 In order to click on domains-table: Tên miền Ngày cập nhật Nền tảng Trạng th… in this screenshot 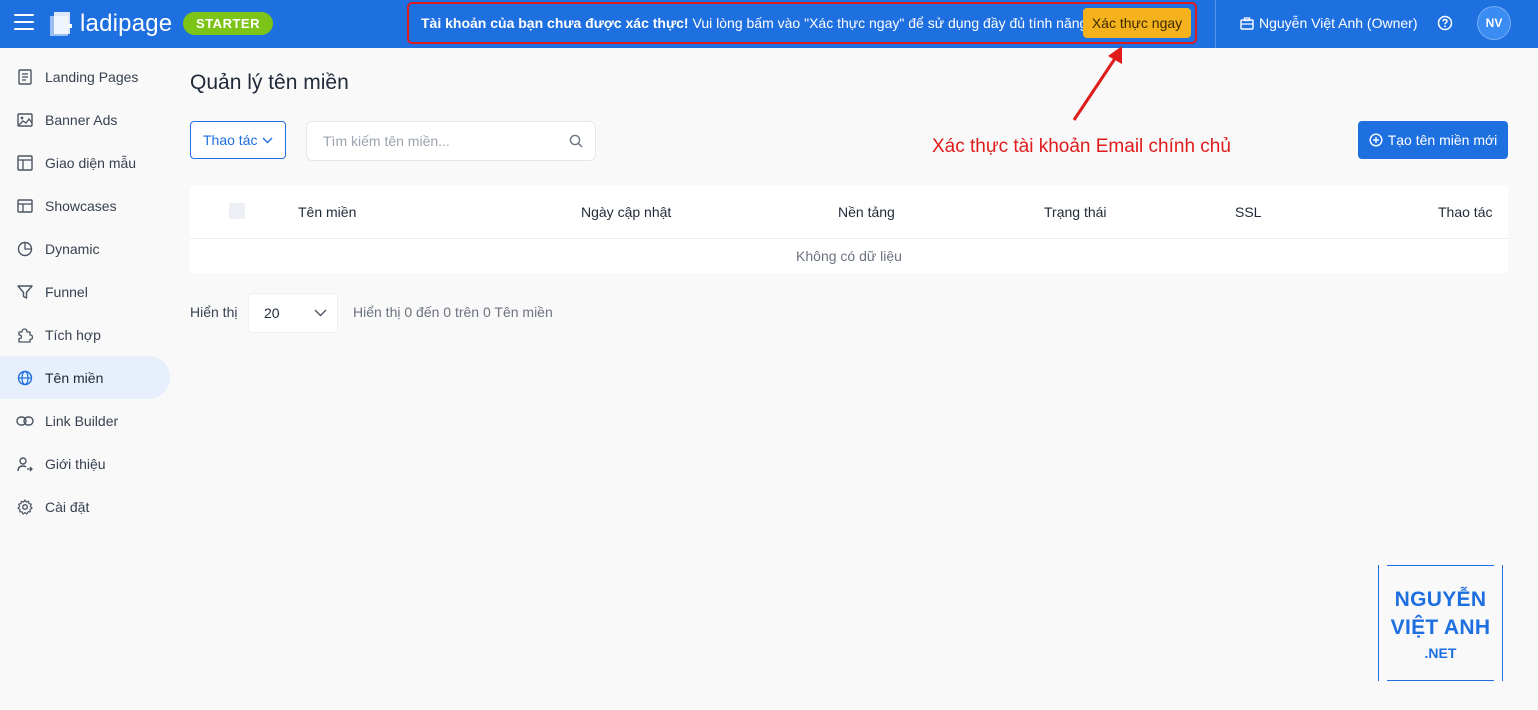, I will do `click(849, 229)`.